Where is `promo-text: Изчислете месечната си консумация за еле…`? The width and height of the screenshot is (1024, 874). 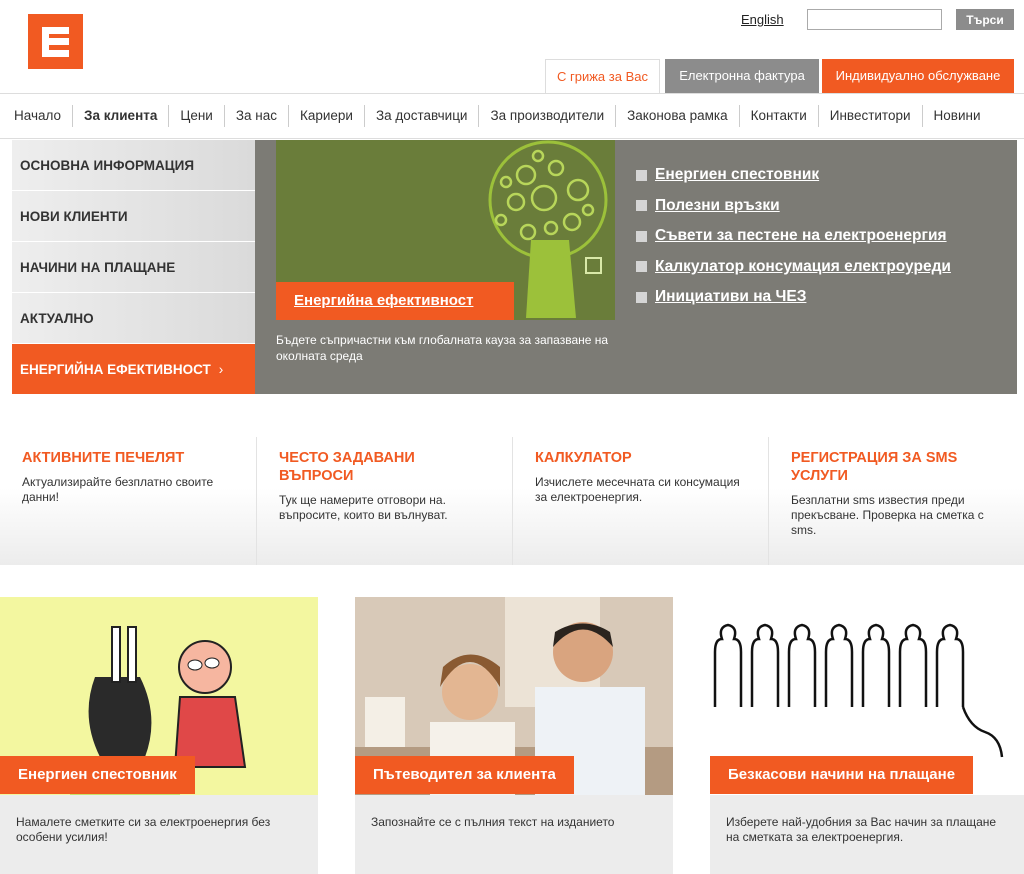 promo-text: Изчислете месечната си консумация за еле… is located at coordinates (637, 489).